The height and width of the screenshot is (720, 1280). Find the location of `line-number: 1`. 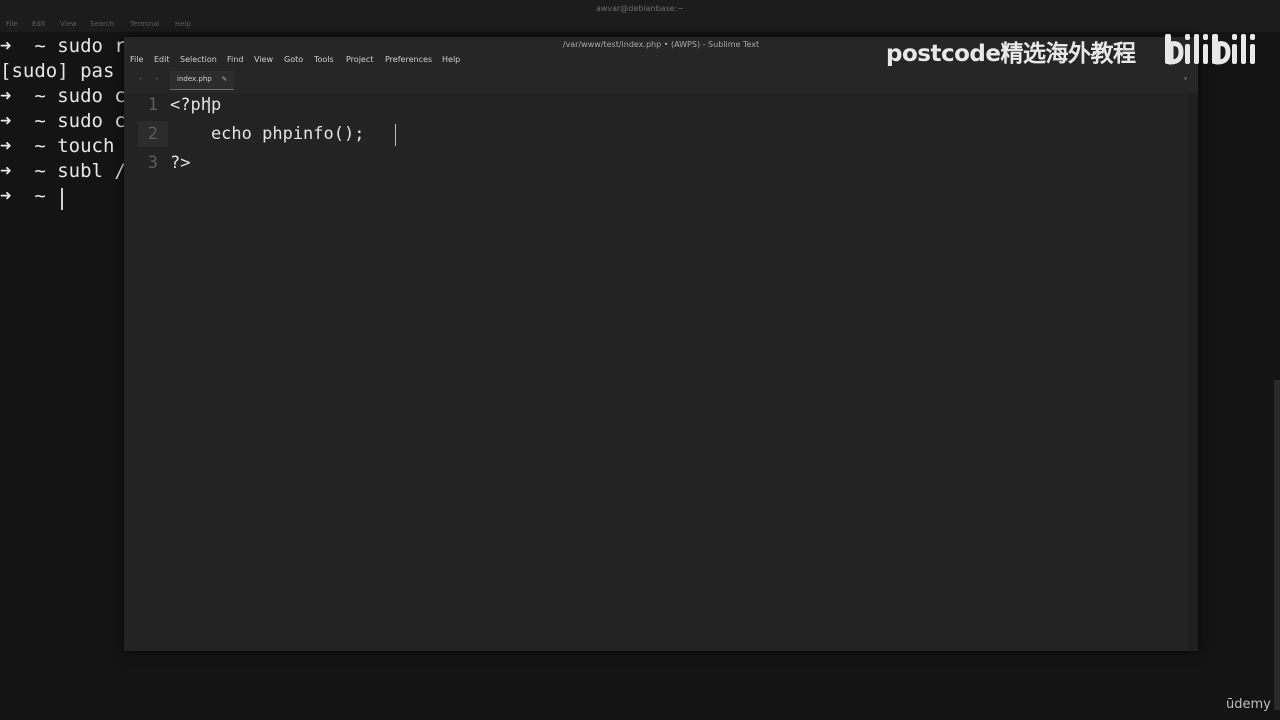

line-number: 1 is located at coordinates (152, 105).